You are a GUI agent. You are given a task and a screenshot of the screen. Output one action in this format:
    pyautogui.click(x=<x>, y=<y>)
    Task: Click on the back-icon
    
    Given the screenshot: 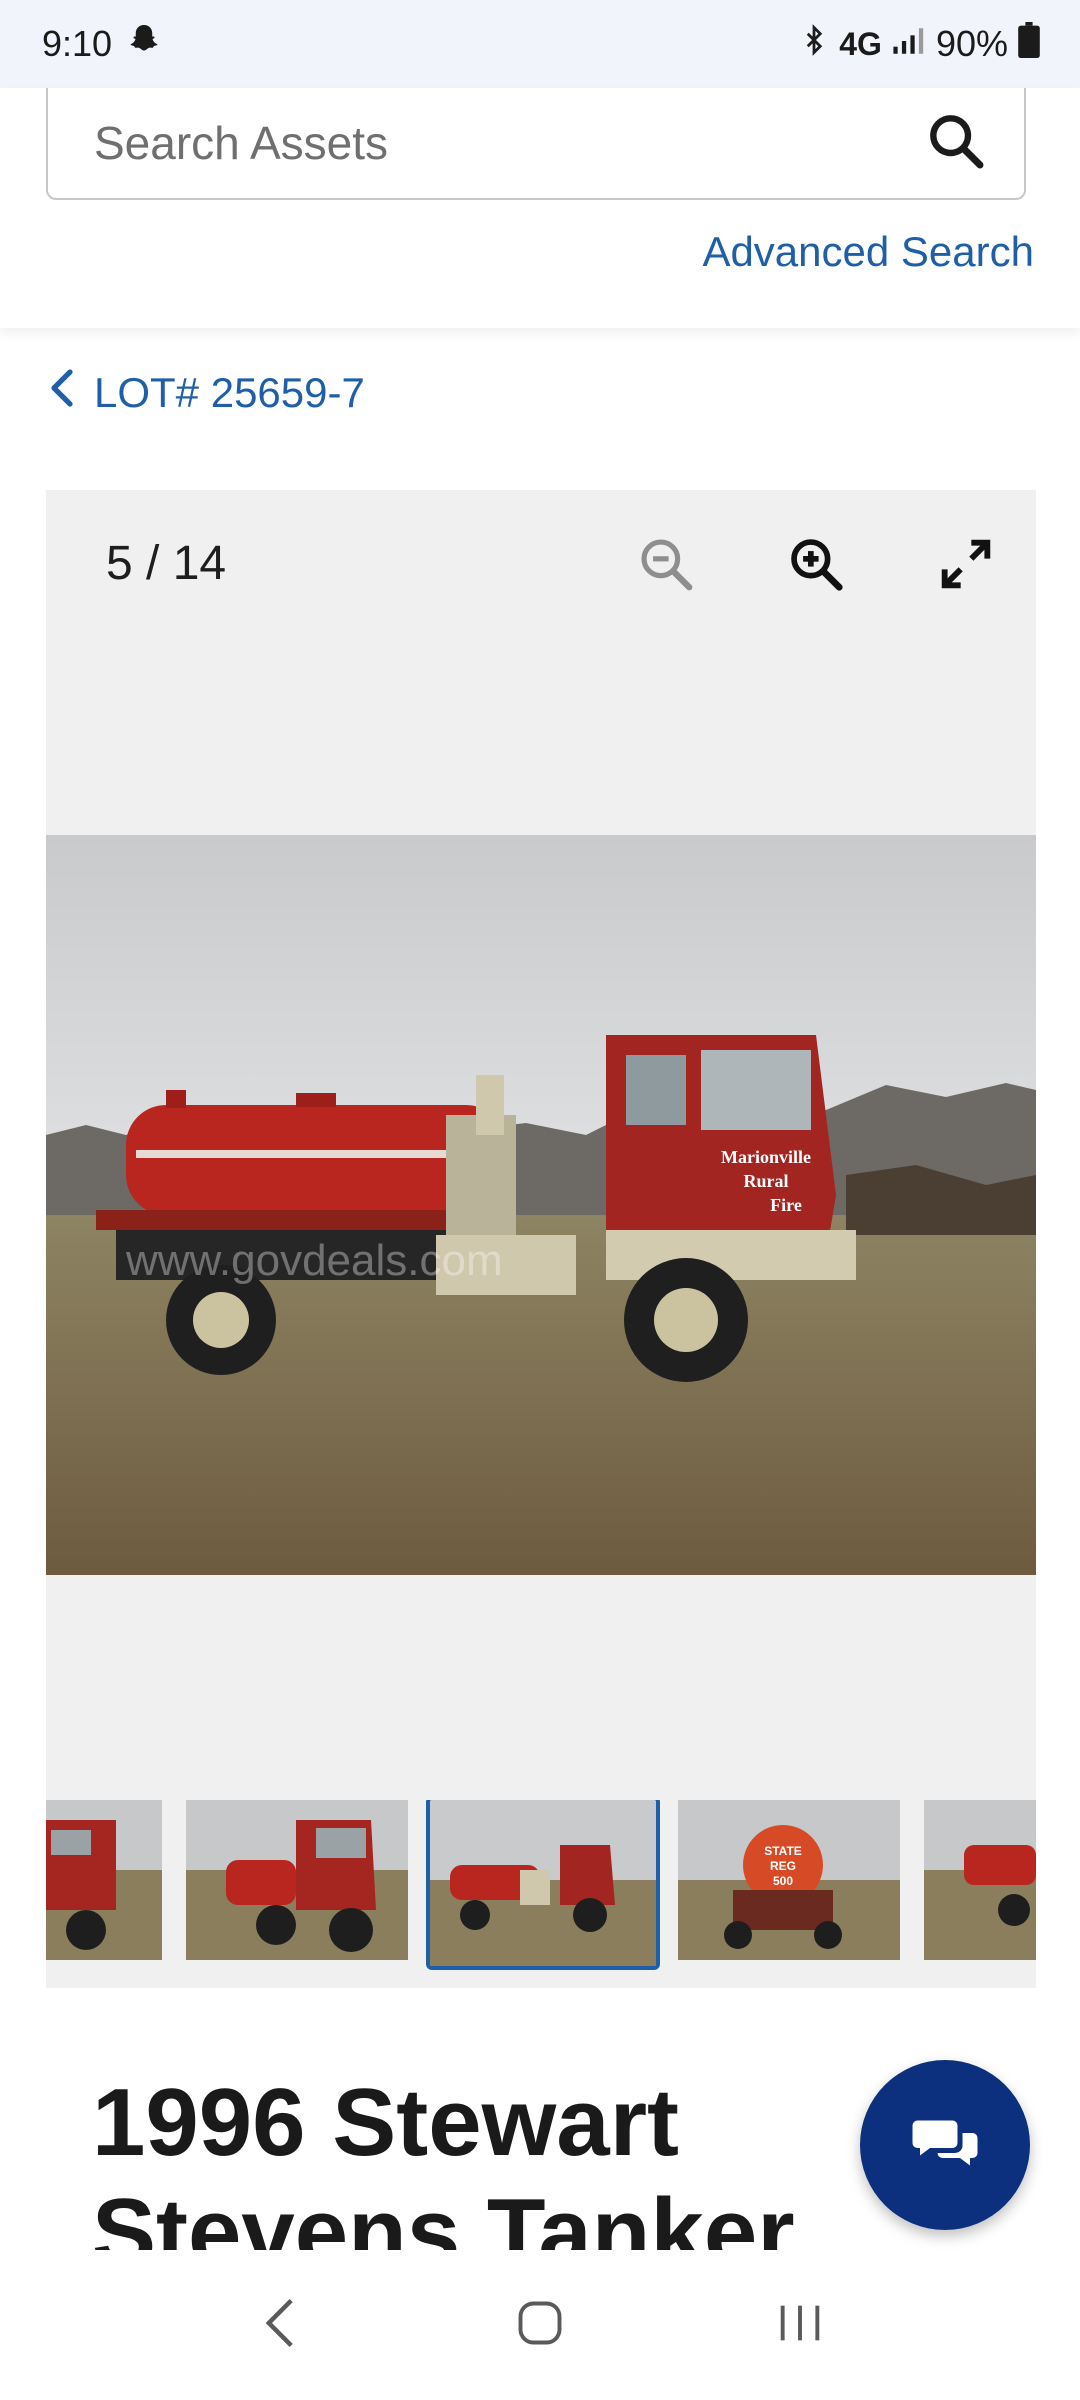 What is the action you would take?
    pyautogui.click(x=280, y=2325)
    